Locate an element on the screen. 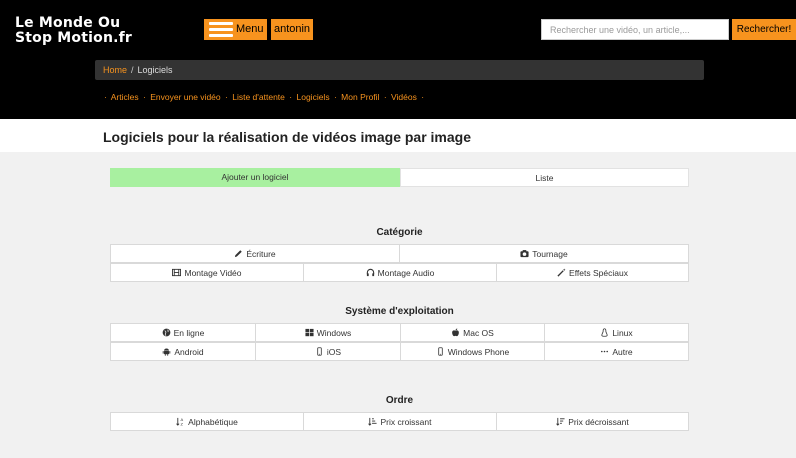 The width and height of the screenshot is (796, 458). os-ios-button: iOS is located at coordinates (328, 351).